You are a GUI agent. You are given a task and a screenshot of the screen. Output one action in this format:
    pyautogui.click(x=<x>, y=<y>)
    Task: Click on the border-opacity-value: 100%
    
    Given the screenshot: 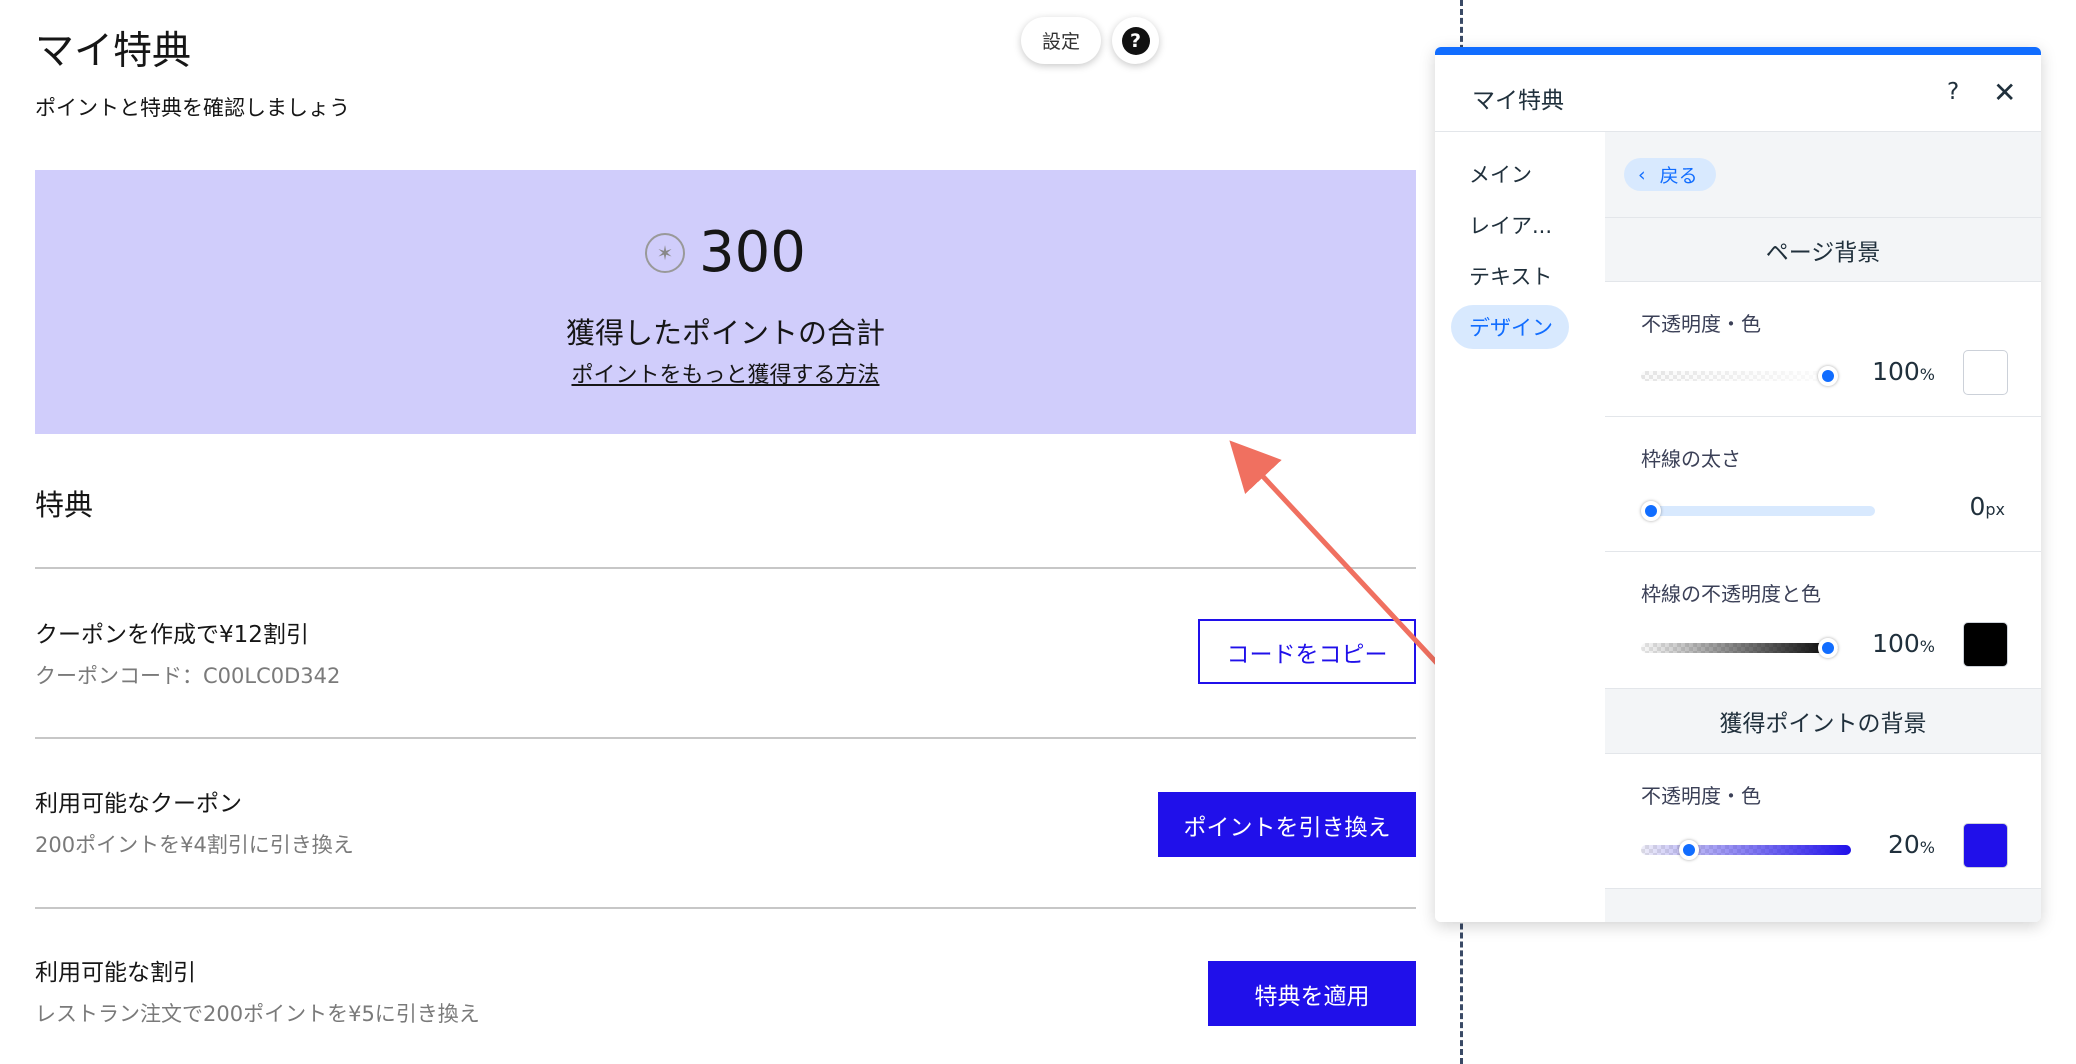 What is the action you would take?
    pyautogui.click(x=1897, y=643)
    